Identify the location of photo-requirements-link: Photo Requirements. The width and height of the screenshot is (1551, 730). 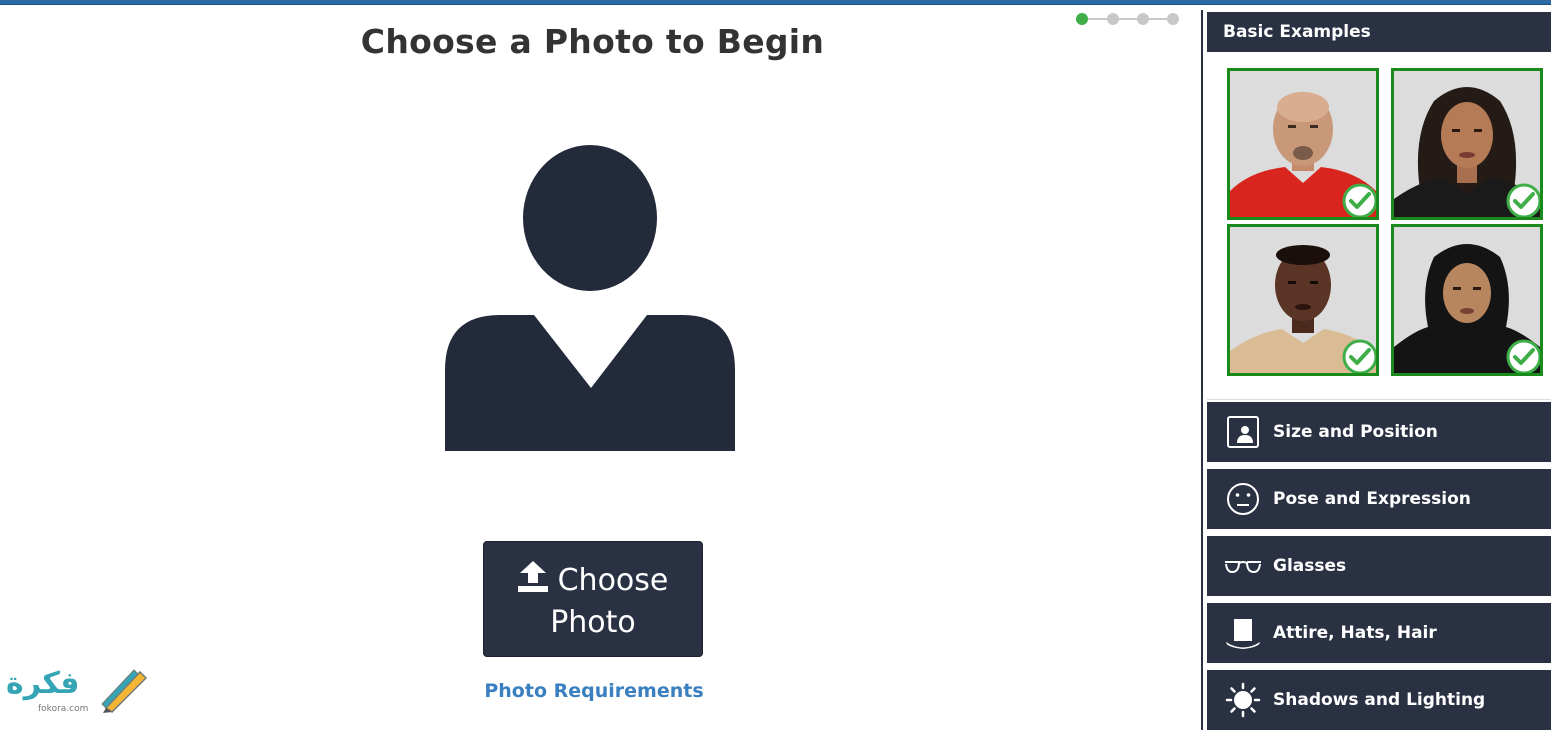
(594, 691).